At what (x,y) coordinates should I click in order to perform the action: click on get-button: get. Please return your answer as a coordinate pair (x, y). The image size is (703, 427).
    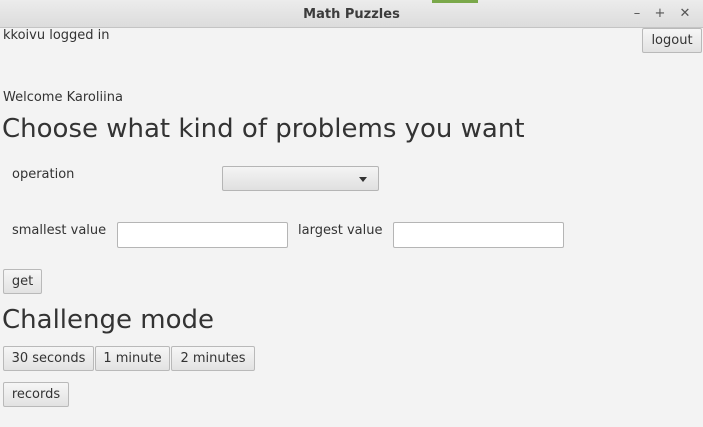
    Looking at the image, I should click on (22, 281).